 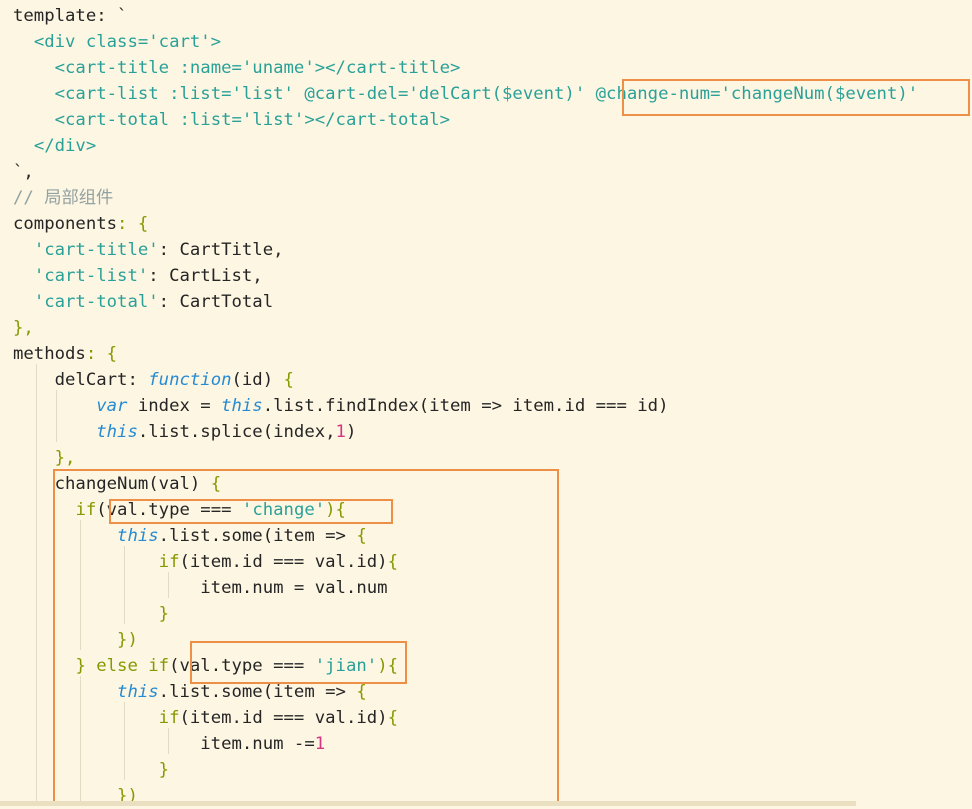 I want to click on highlight-type-change, so click(x=251, y=511).